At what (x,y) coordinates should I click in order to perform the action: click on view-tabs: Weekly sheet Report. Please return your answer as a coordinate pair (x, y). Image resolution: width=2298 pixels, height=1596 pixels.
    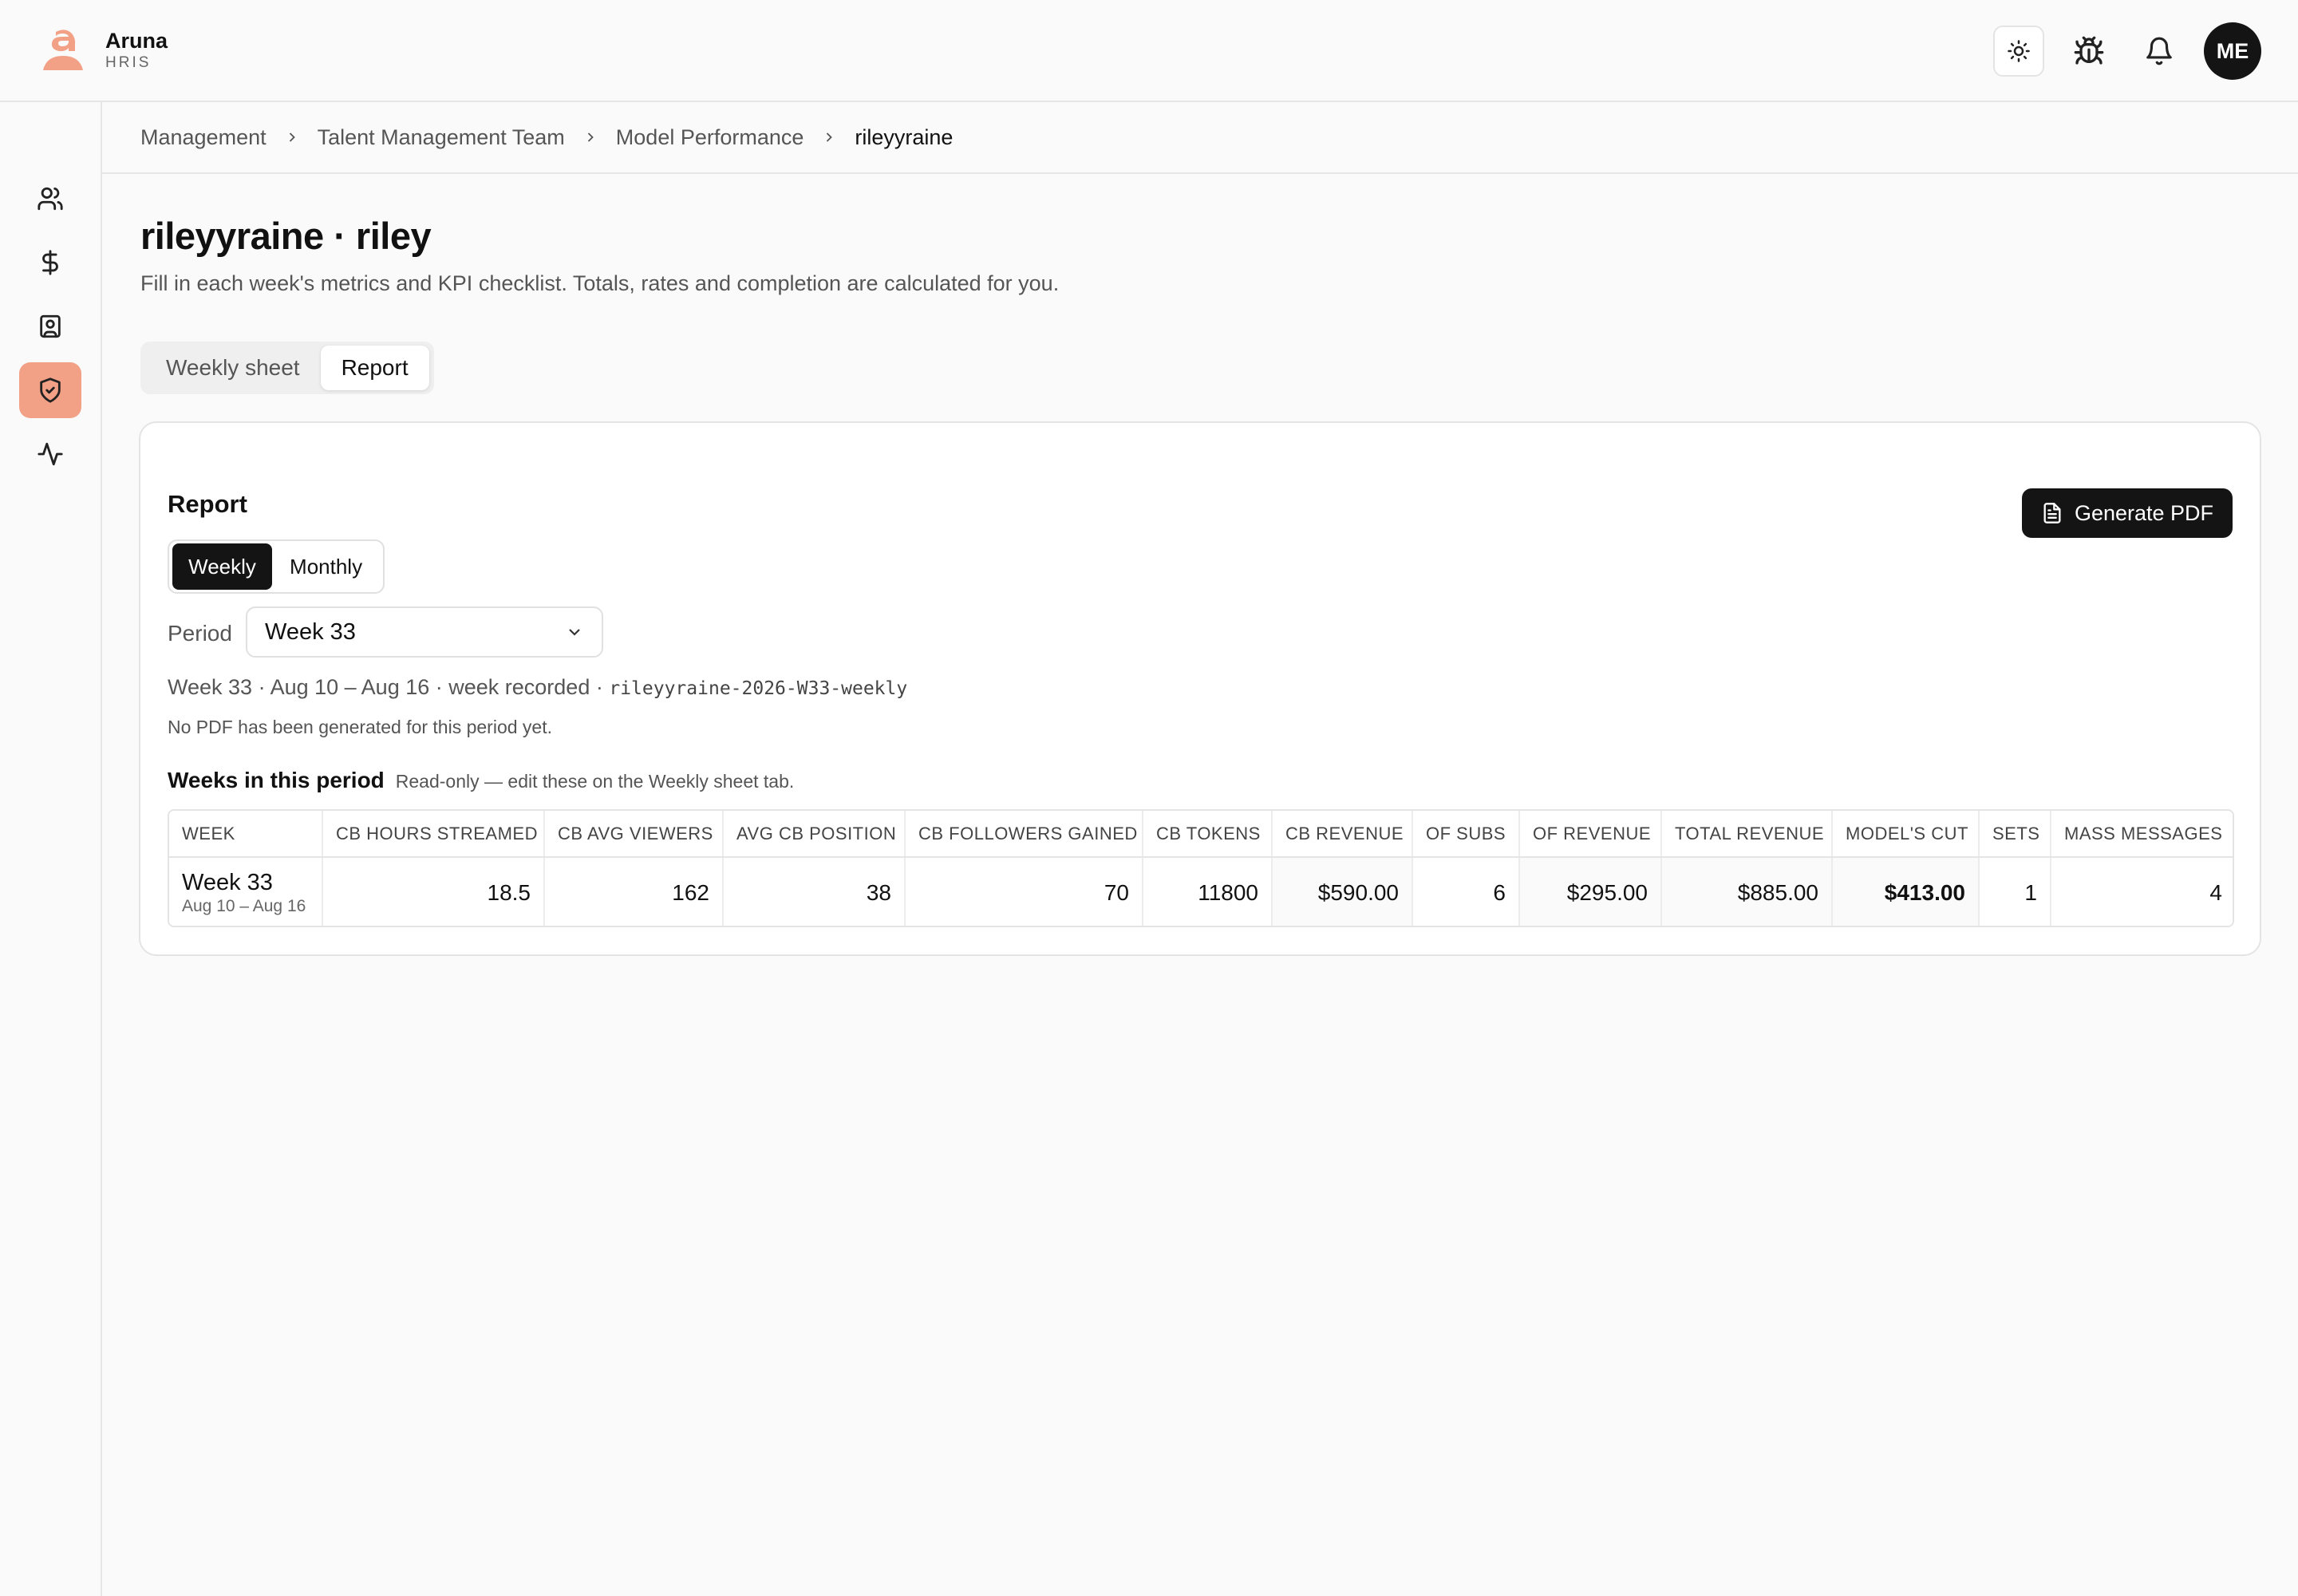
    Looking at the image, I should click on (287, 368).